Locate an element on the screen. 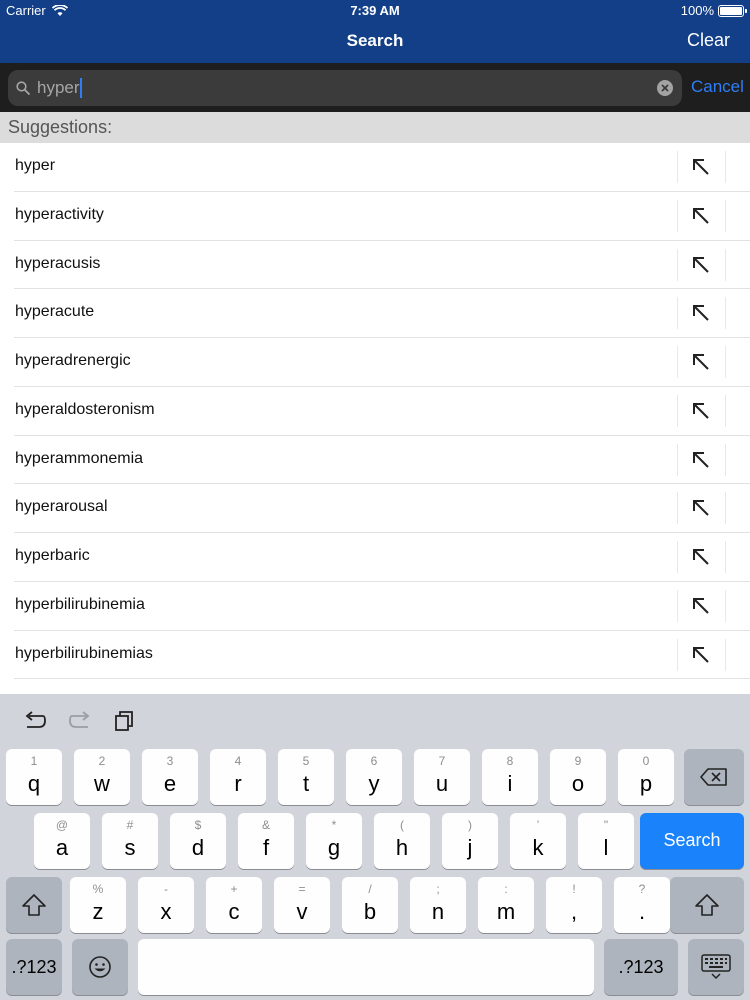  key-hint: 2 is located at coordinates (102, 761).